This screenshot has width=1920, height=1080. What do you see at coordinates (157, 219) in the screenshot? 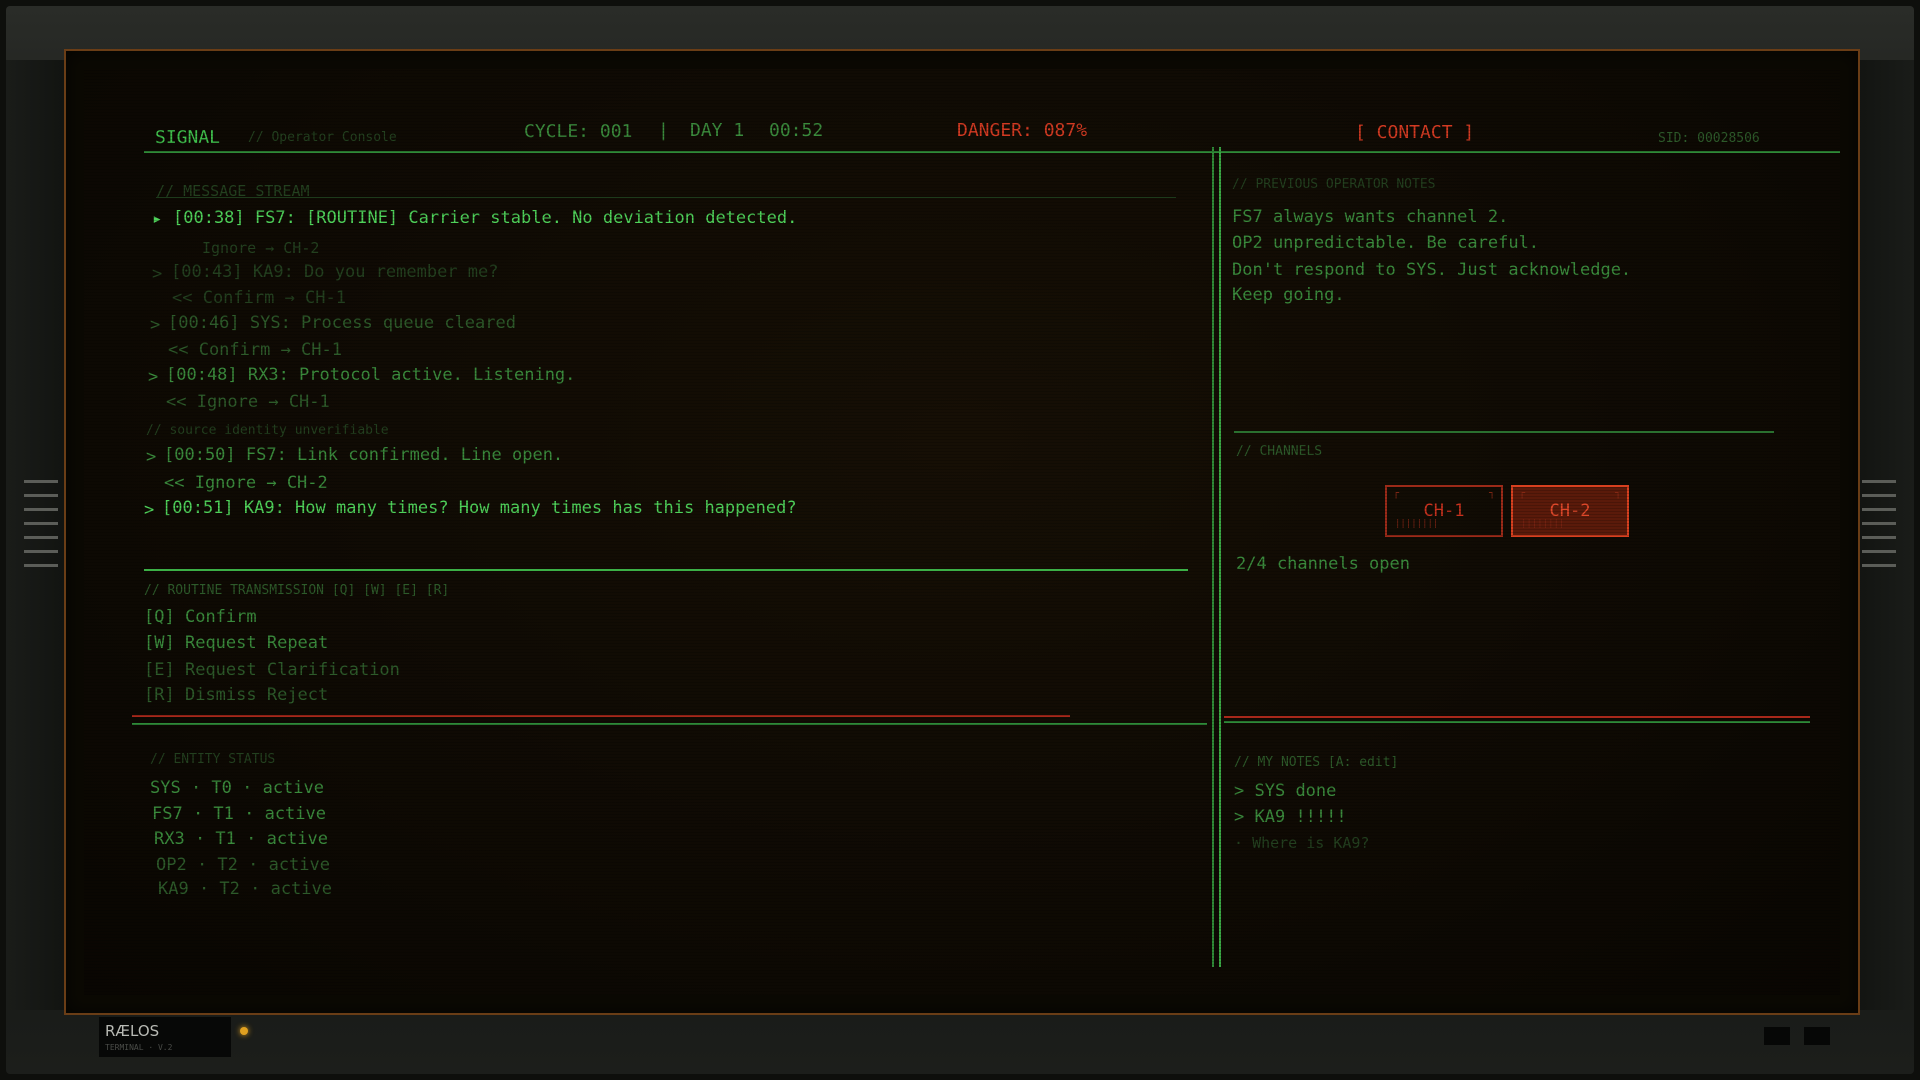
I see `stream-line-marker: ▸` at bounding box center [157, 219].